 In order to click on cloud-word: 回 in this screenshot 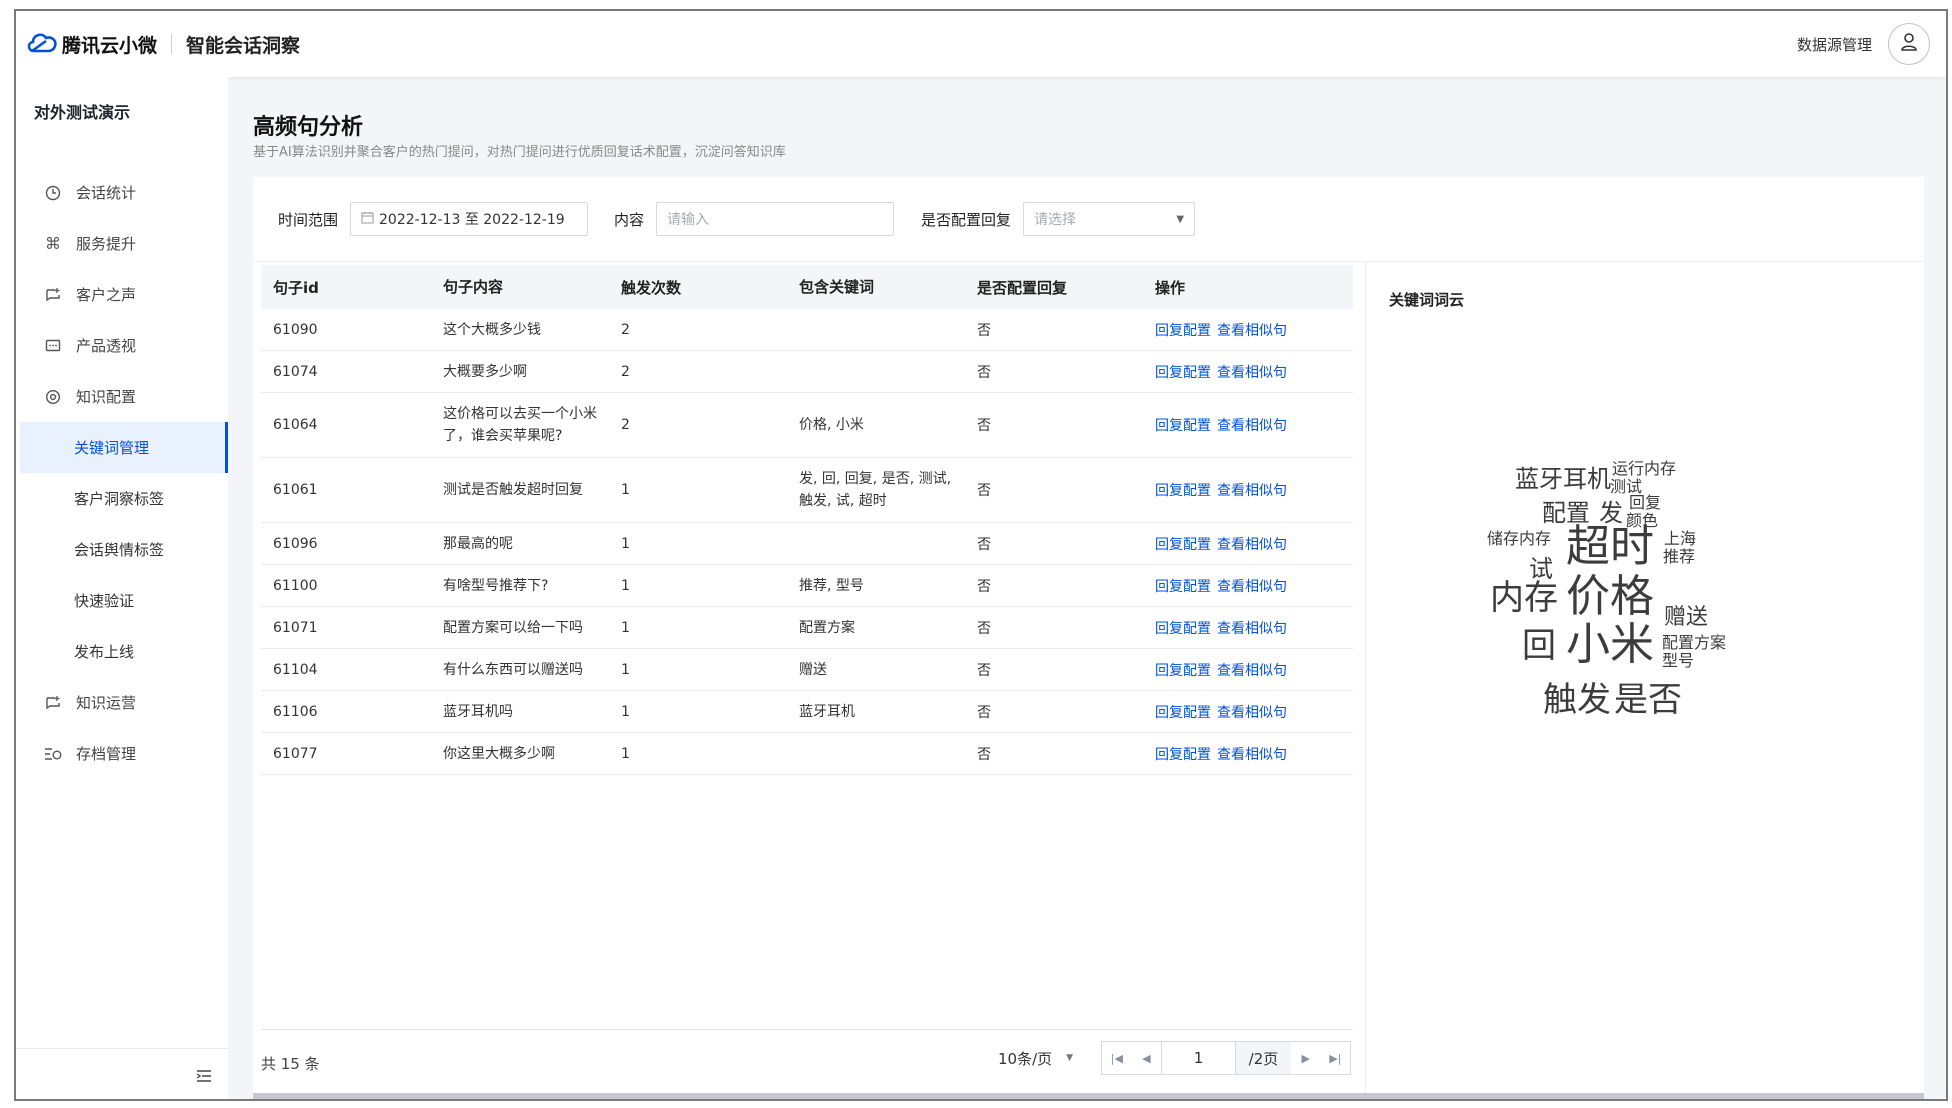, I will do `click(1539, 646)`.